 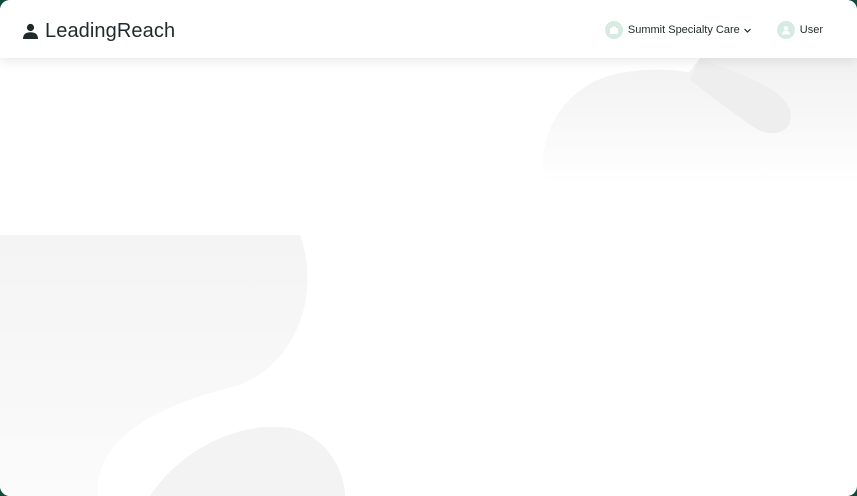 I want to click on organization-name: Summit Specialty Care, so click(x=683, y=30).